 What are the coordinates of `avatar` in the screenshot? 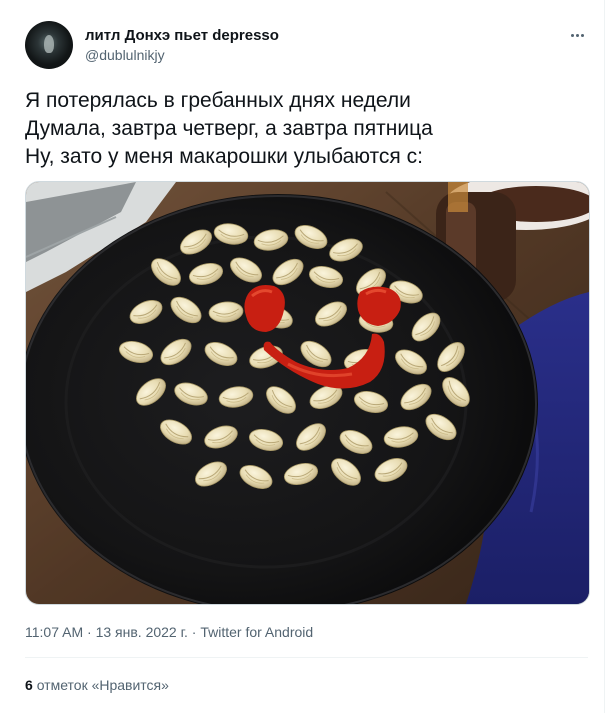 It's located at (49, 45).